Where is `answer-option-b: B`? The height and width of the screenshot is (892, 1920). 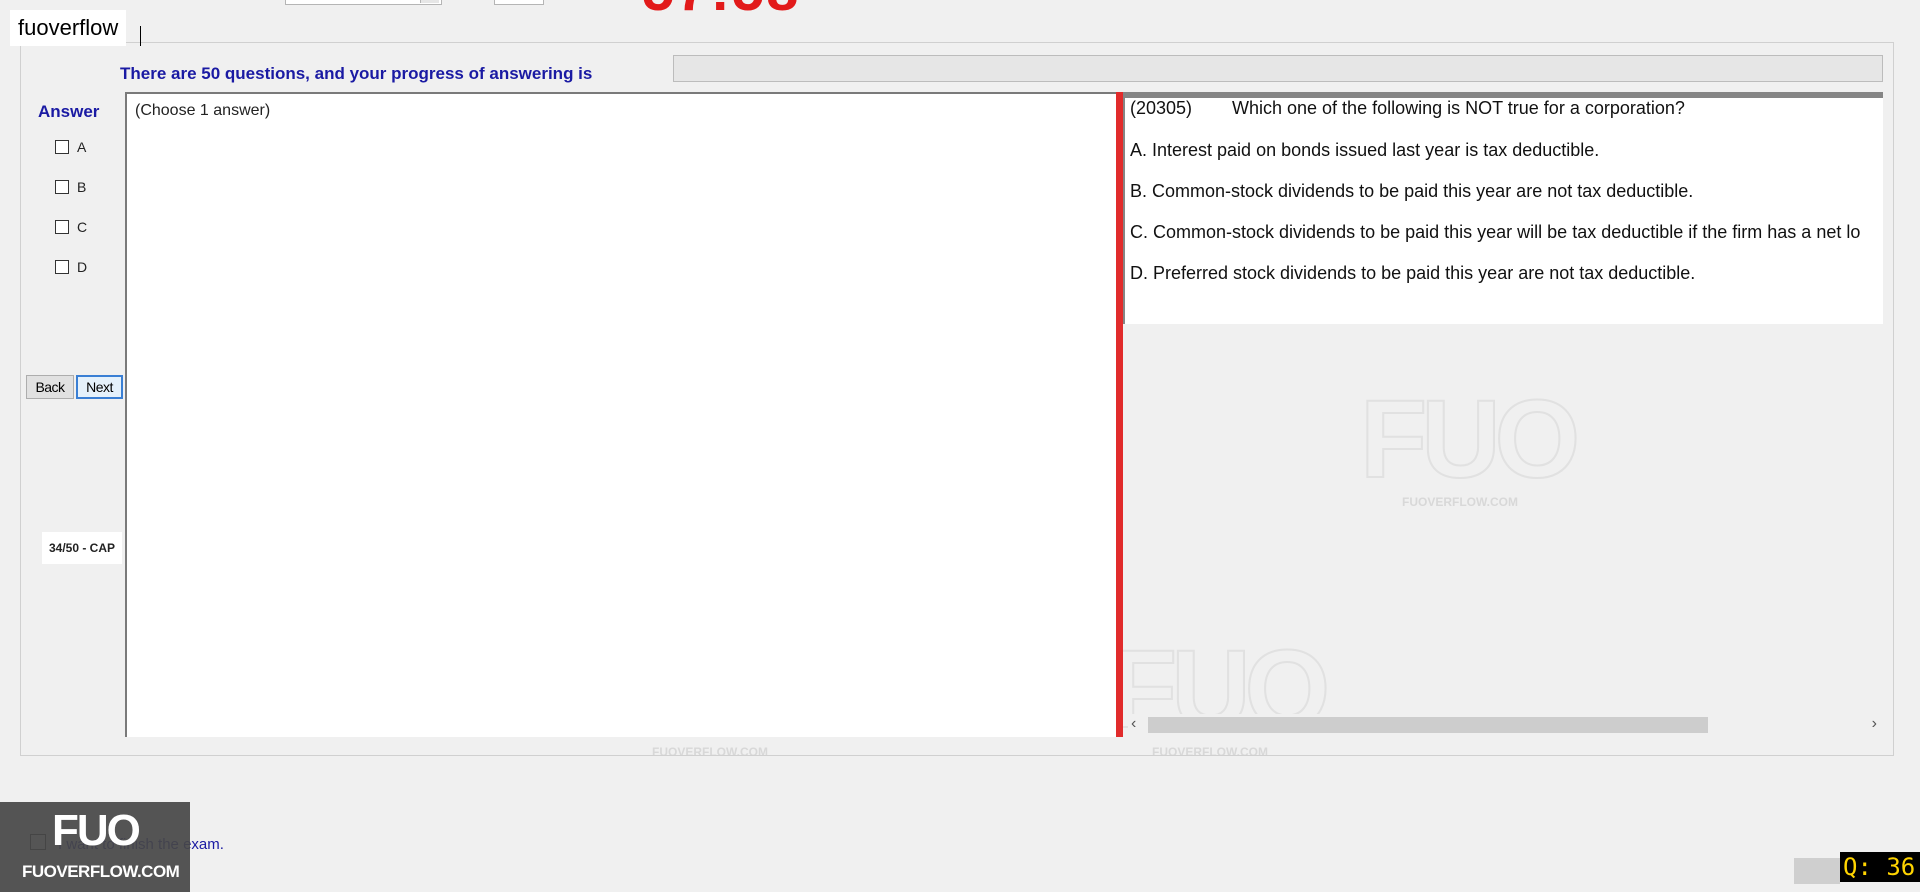 answer-option-b: B is located at coordinates (70, 187).